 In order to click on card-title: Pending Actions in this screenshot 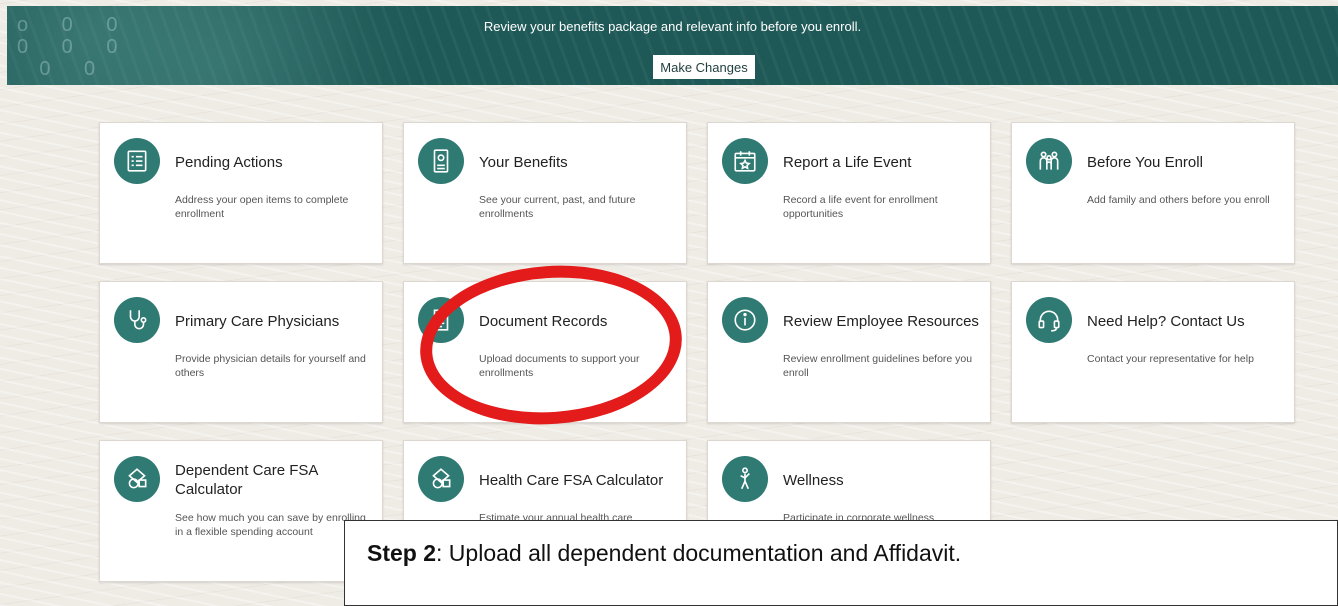, I will do `click(229, 162)`.